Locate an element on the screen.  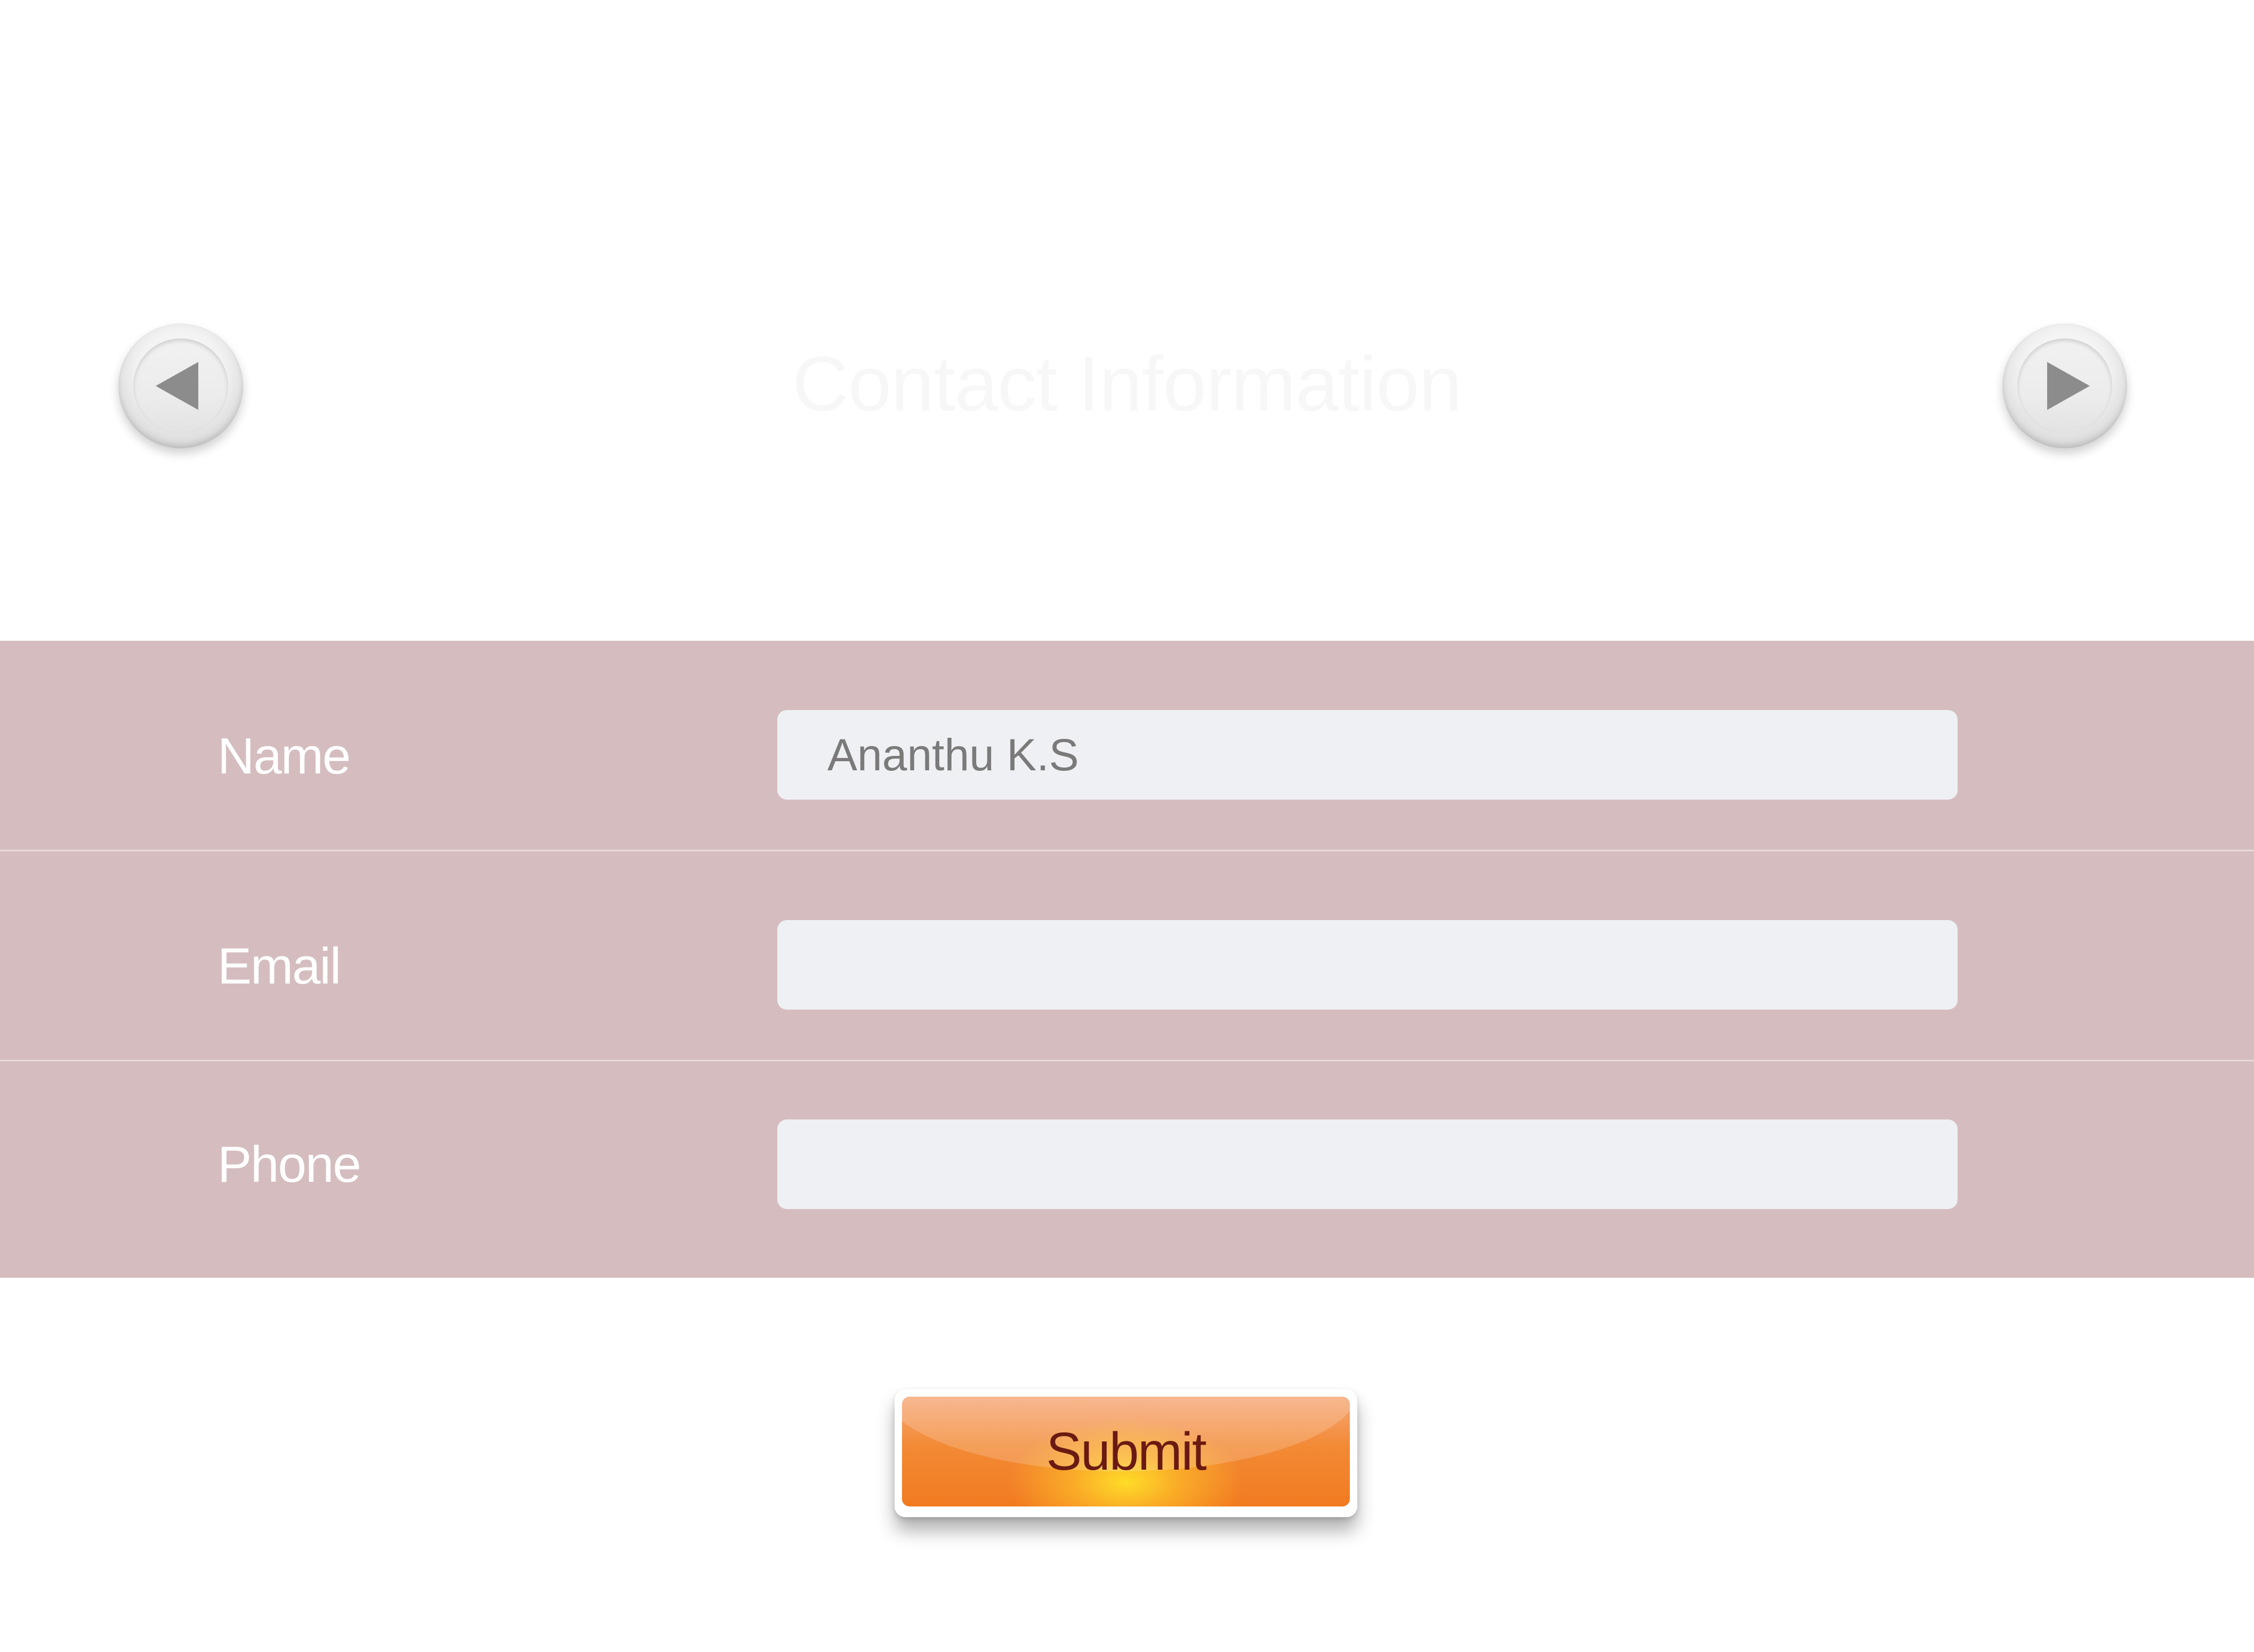
form-row-name: Name is located at coordinates (1127, 745).